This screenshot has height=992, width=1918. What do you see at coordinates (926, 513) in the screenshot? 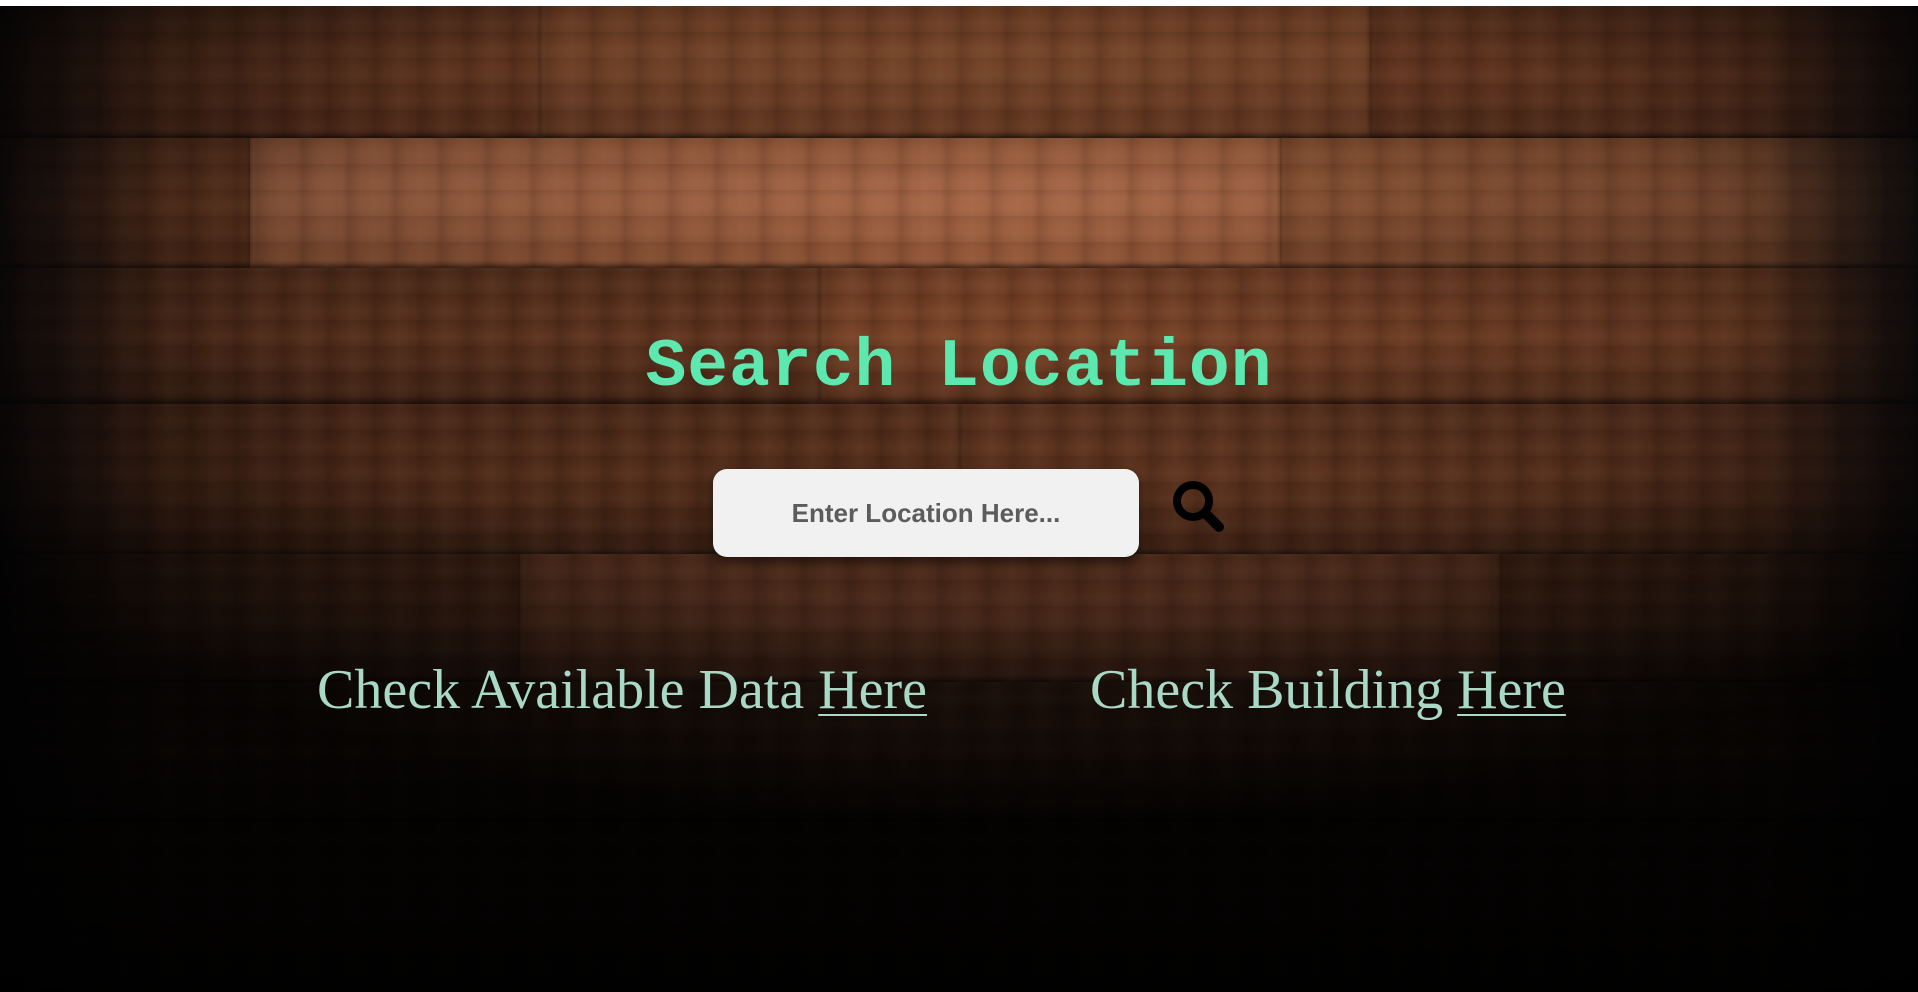
I see `location-search-input` at bounding box center [926, 513].